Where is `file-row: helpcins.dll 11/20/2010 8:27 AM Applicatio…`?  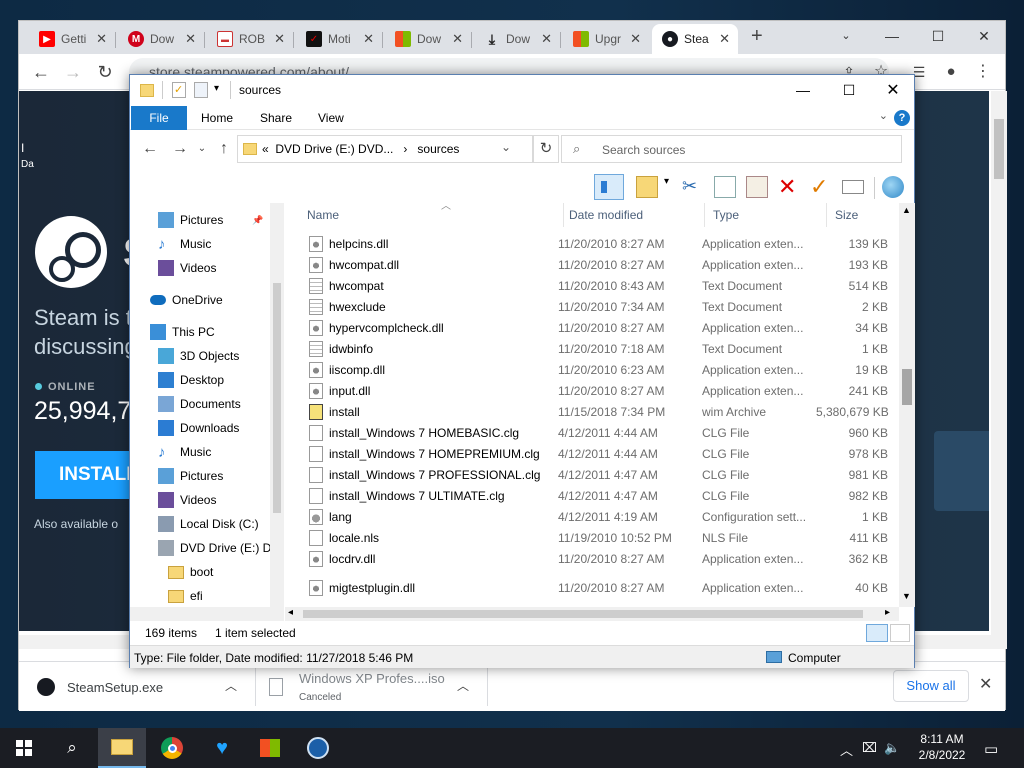
file-row: helpcins.dll 11/20/2010 8:27 AM Applicatio… is located at coordinates (592, 243).